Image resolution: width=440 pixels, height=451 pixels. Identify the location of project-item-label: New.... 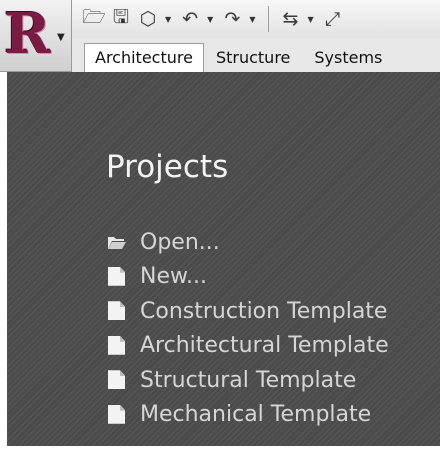
(173, 277).